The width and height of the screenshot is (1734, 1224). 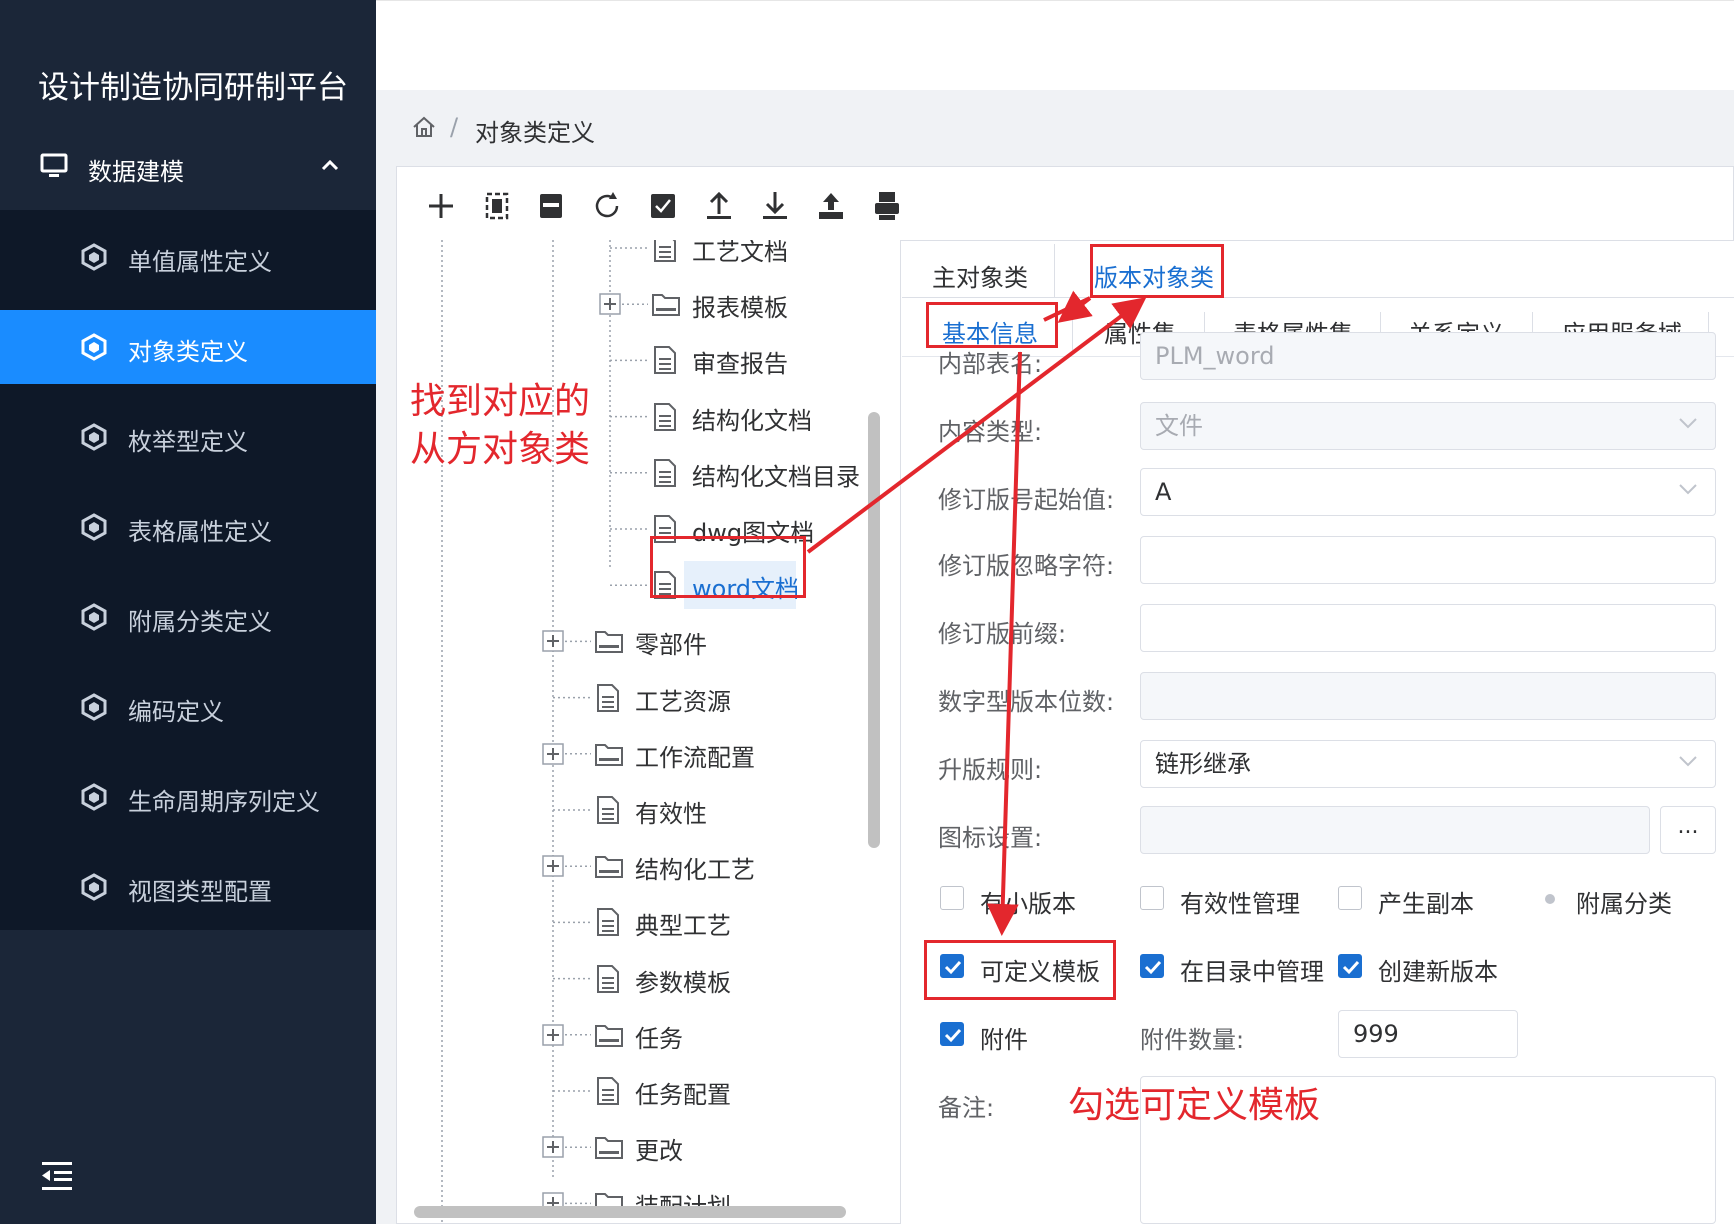 I want to click on create-copy-label: 产生副本, so click(x=1426, y=904).